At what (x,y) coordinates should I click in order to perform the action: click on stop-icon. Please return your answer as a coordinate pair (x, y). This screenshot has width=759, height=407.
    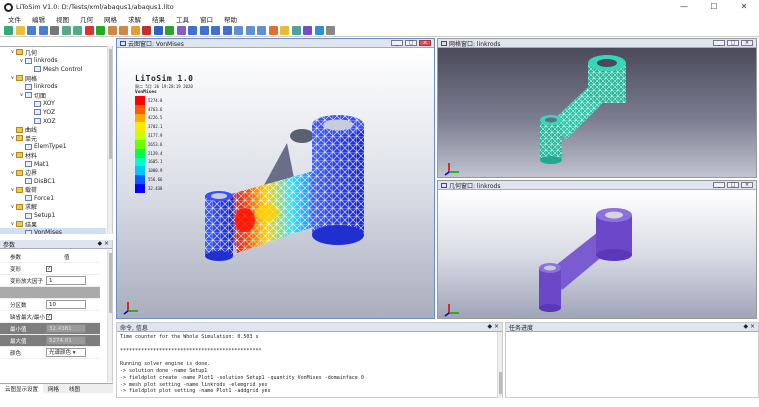
    Looking at the image, I should click on (89, 30).